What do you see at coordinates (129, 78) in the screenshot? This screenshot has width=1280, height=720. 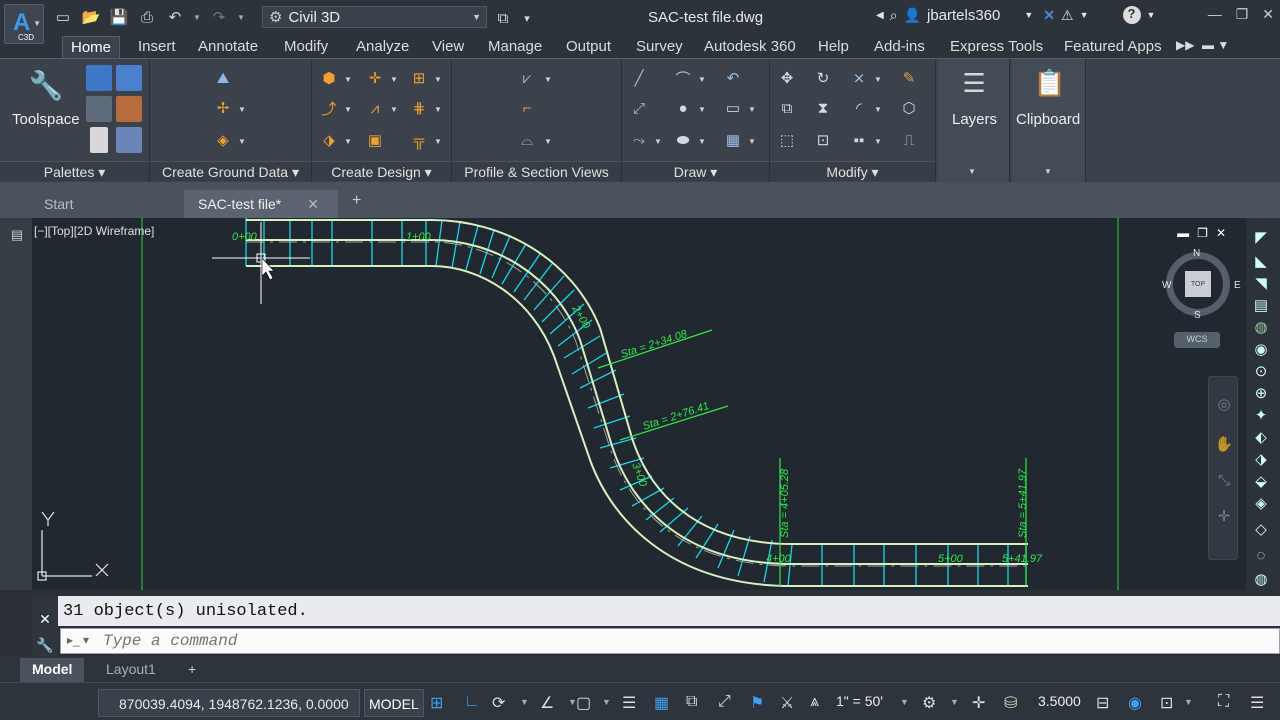 I see `settings-palette-icon` at bounding box center [129, 78].